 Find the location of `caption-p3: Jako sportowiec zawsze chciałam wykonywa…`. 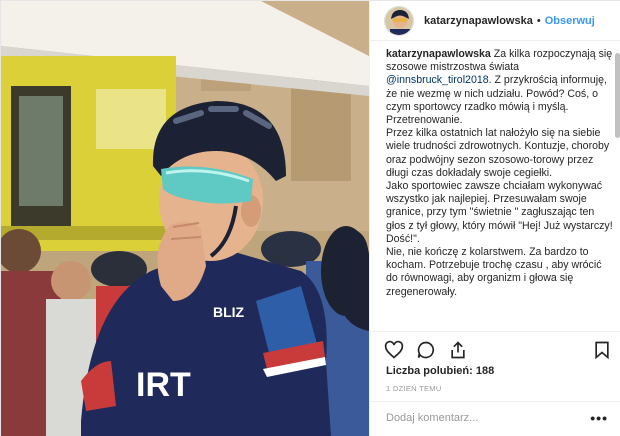

caption-p3: Jako sportowiec zawsze chciałam wykonywa… is located at coordinates (499, 212).